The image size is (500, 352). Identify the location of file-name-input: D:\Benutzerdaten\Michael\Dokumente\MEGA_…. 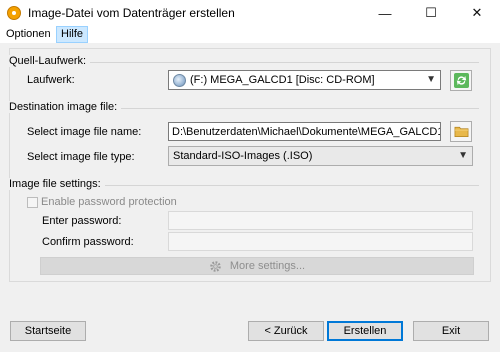
(304, 131).